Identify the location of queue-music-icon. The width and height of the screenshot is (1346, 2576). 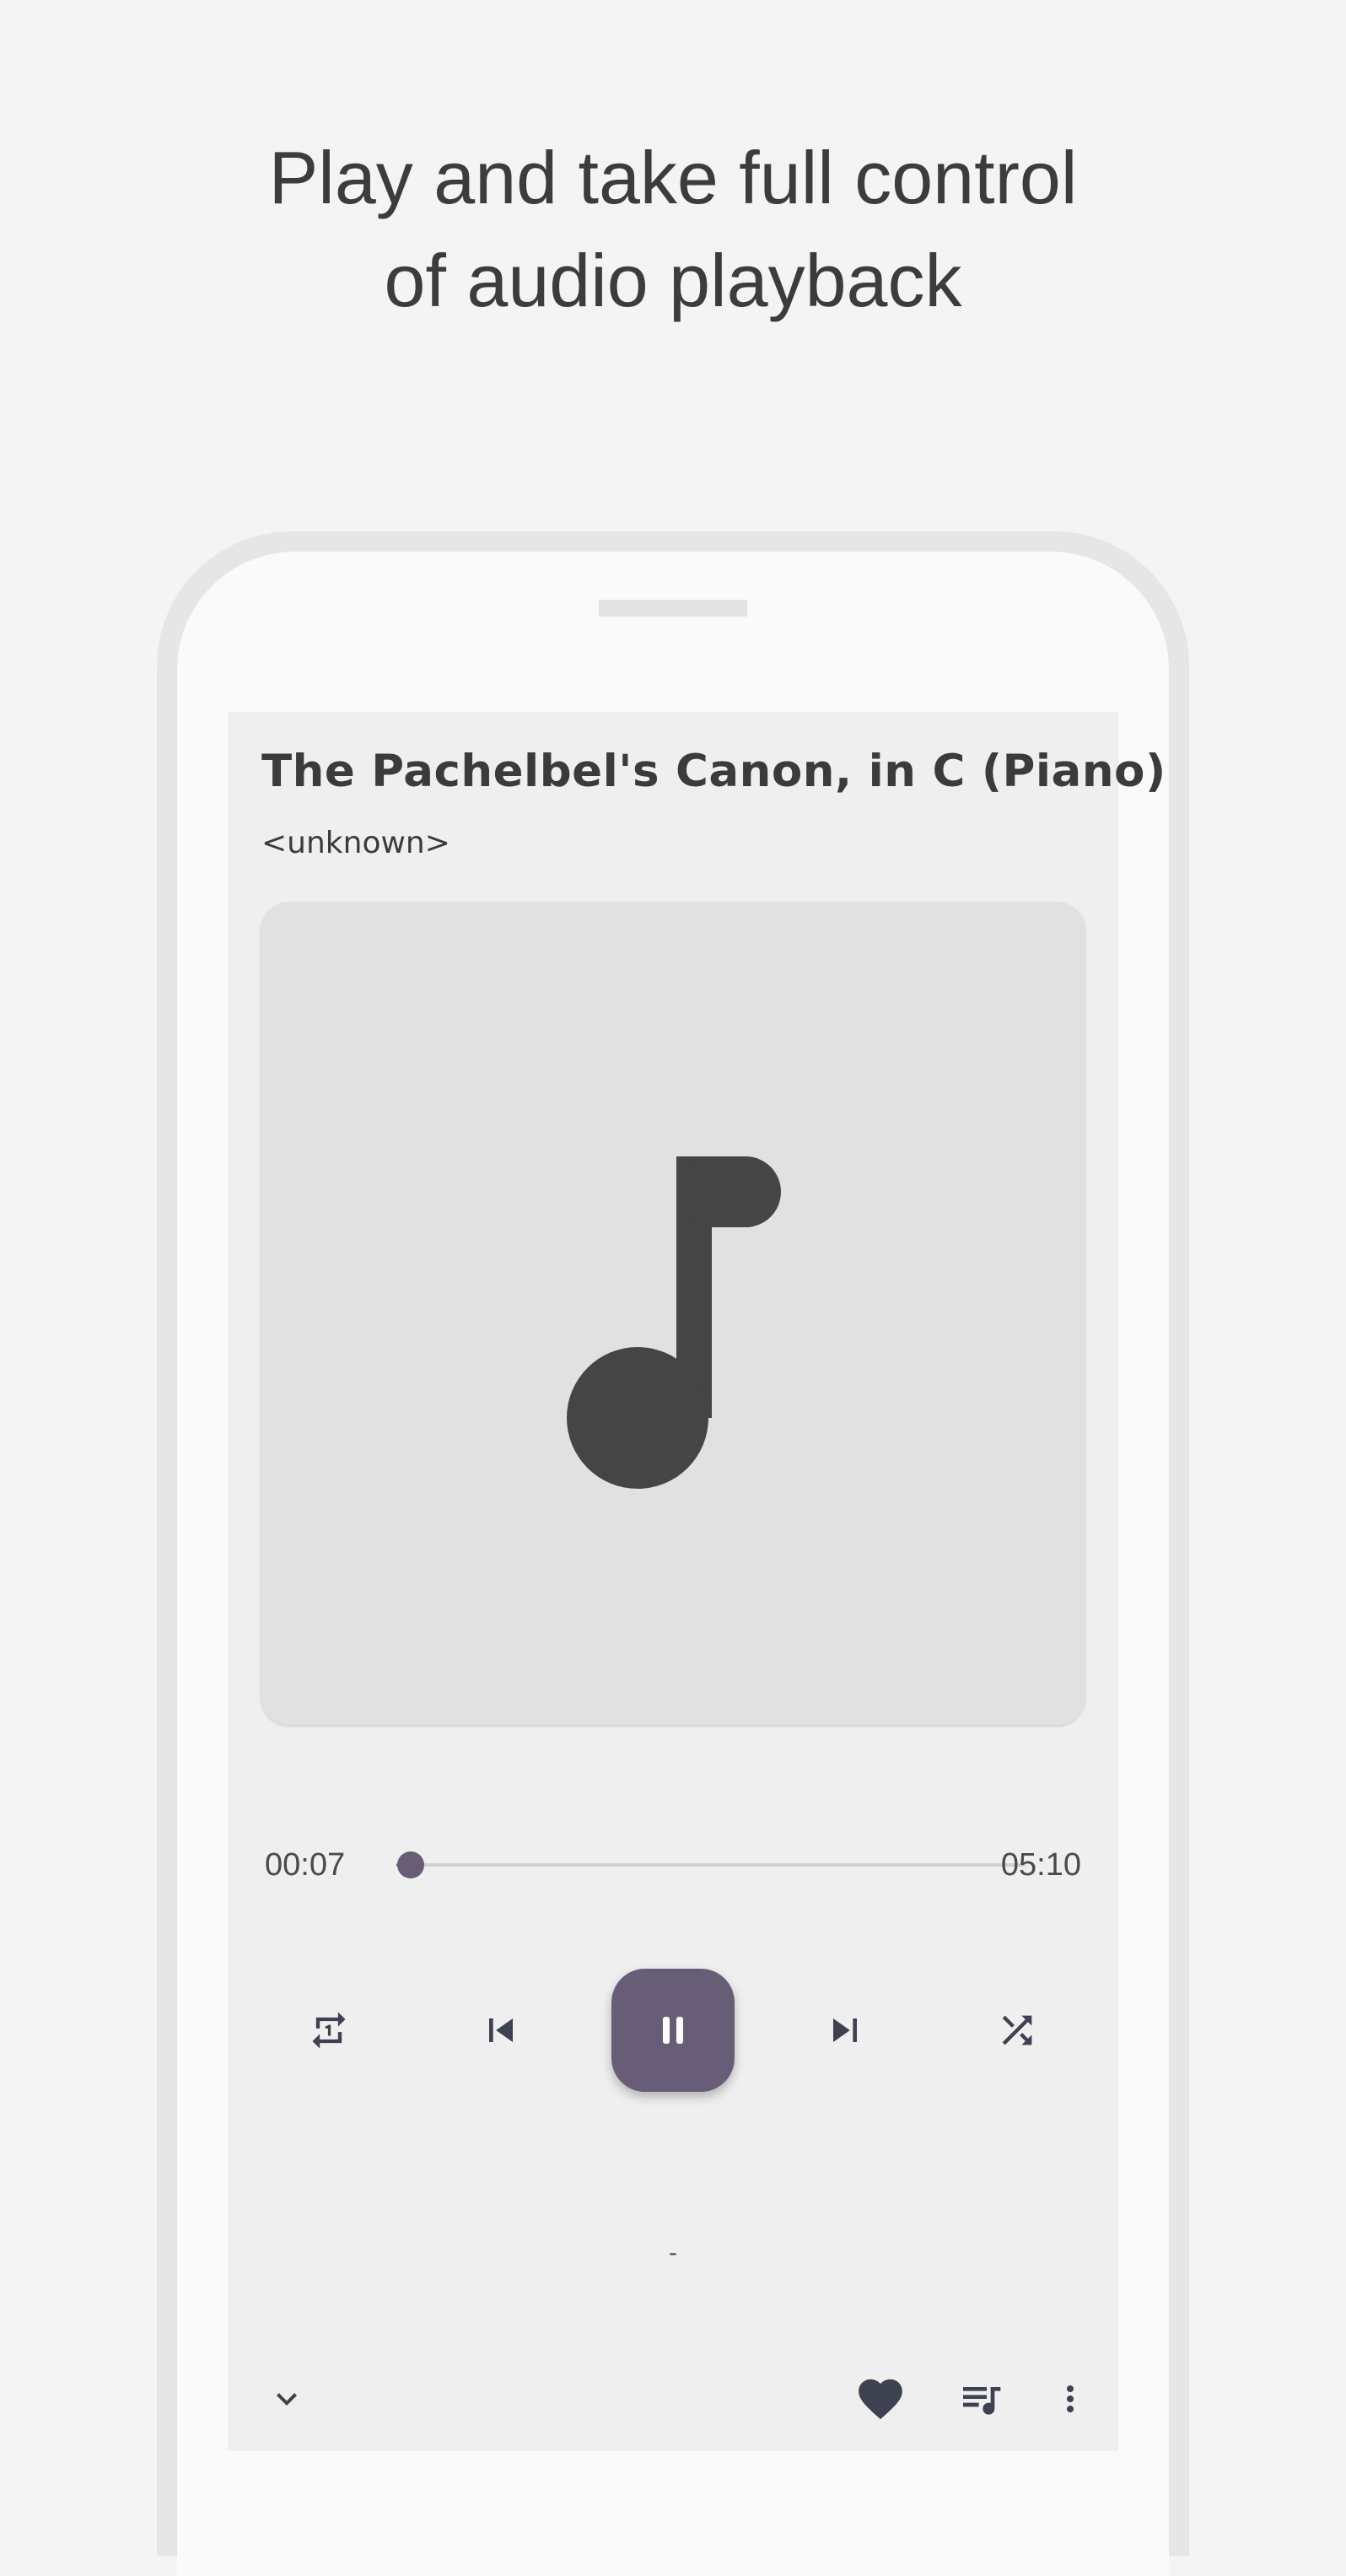
(982, 2401).